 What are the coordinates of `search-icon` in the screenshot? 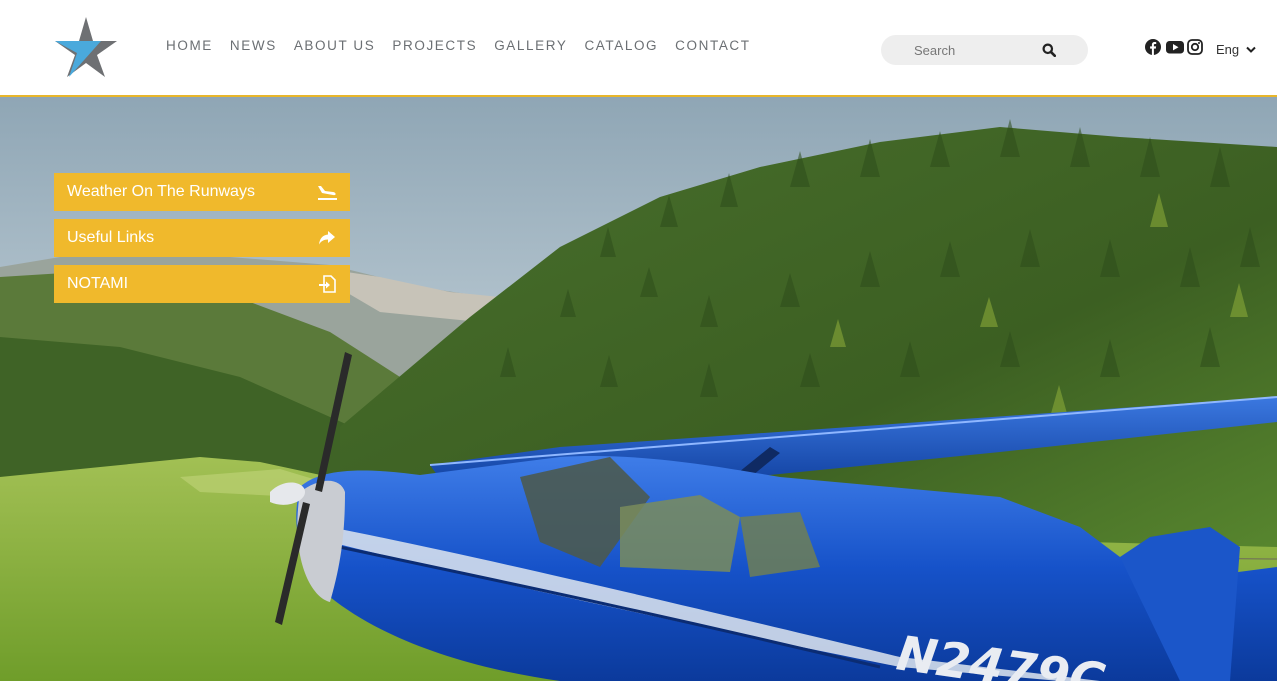 It's located at (1049, 50).